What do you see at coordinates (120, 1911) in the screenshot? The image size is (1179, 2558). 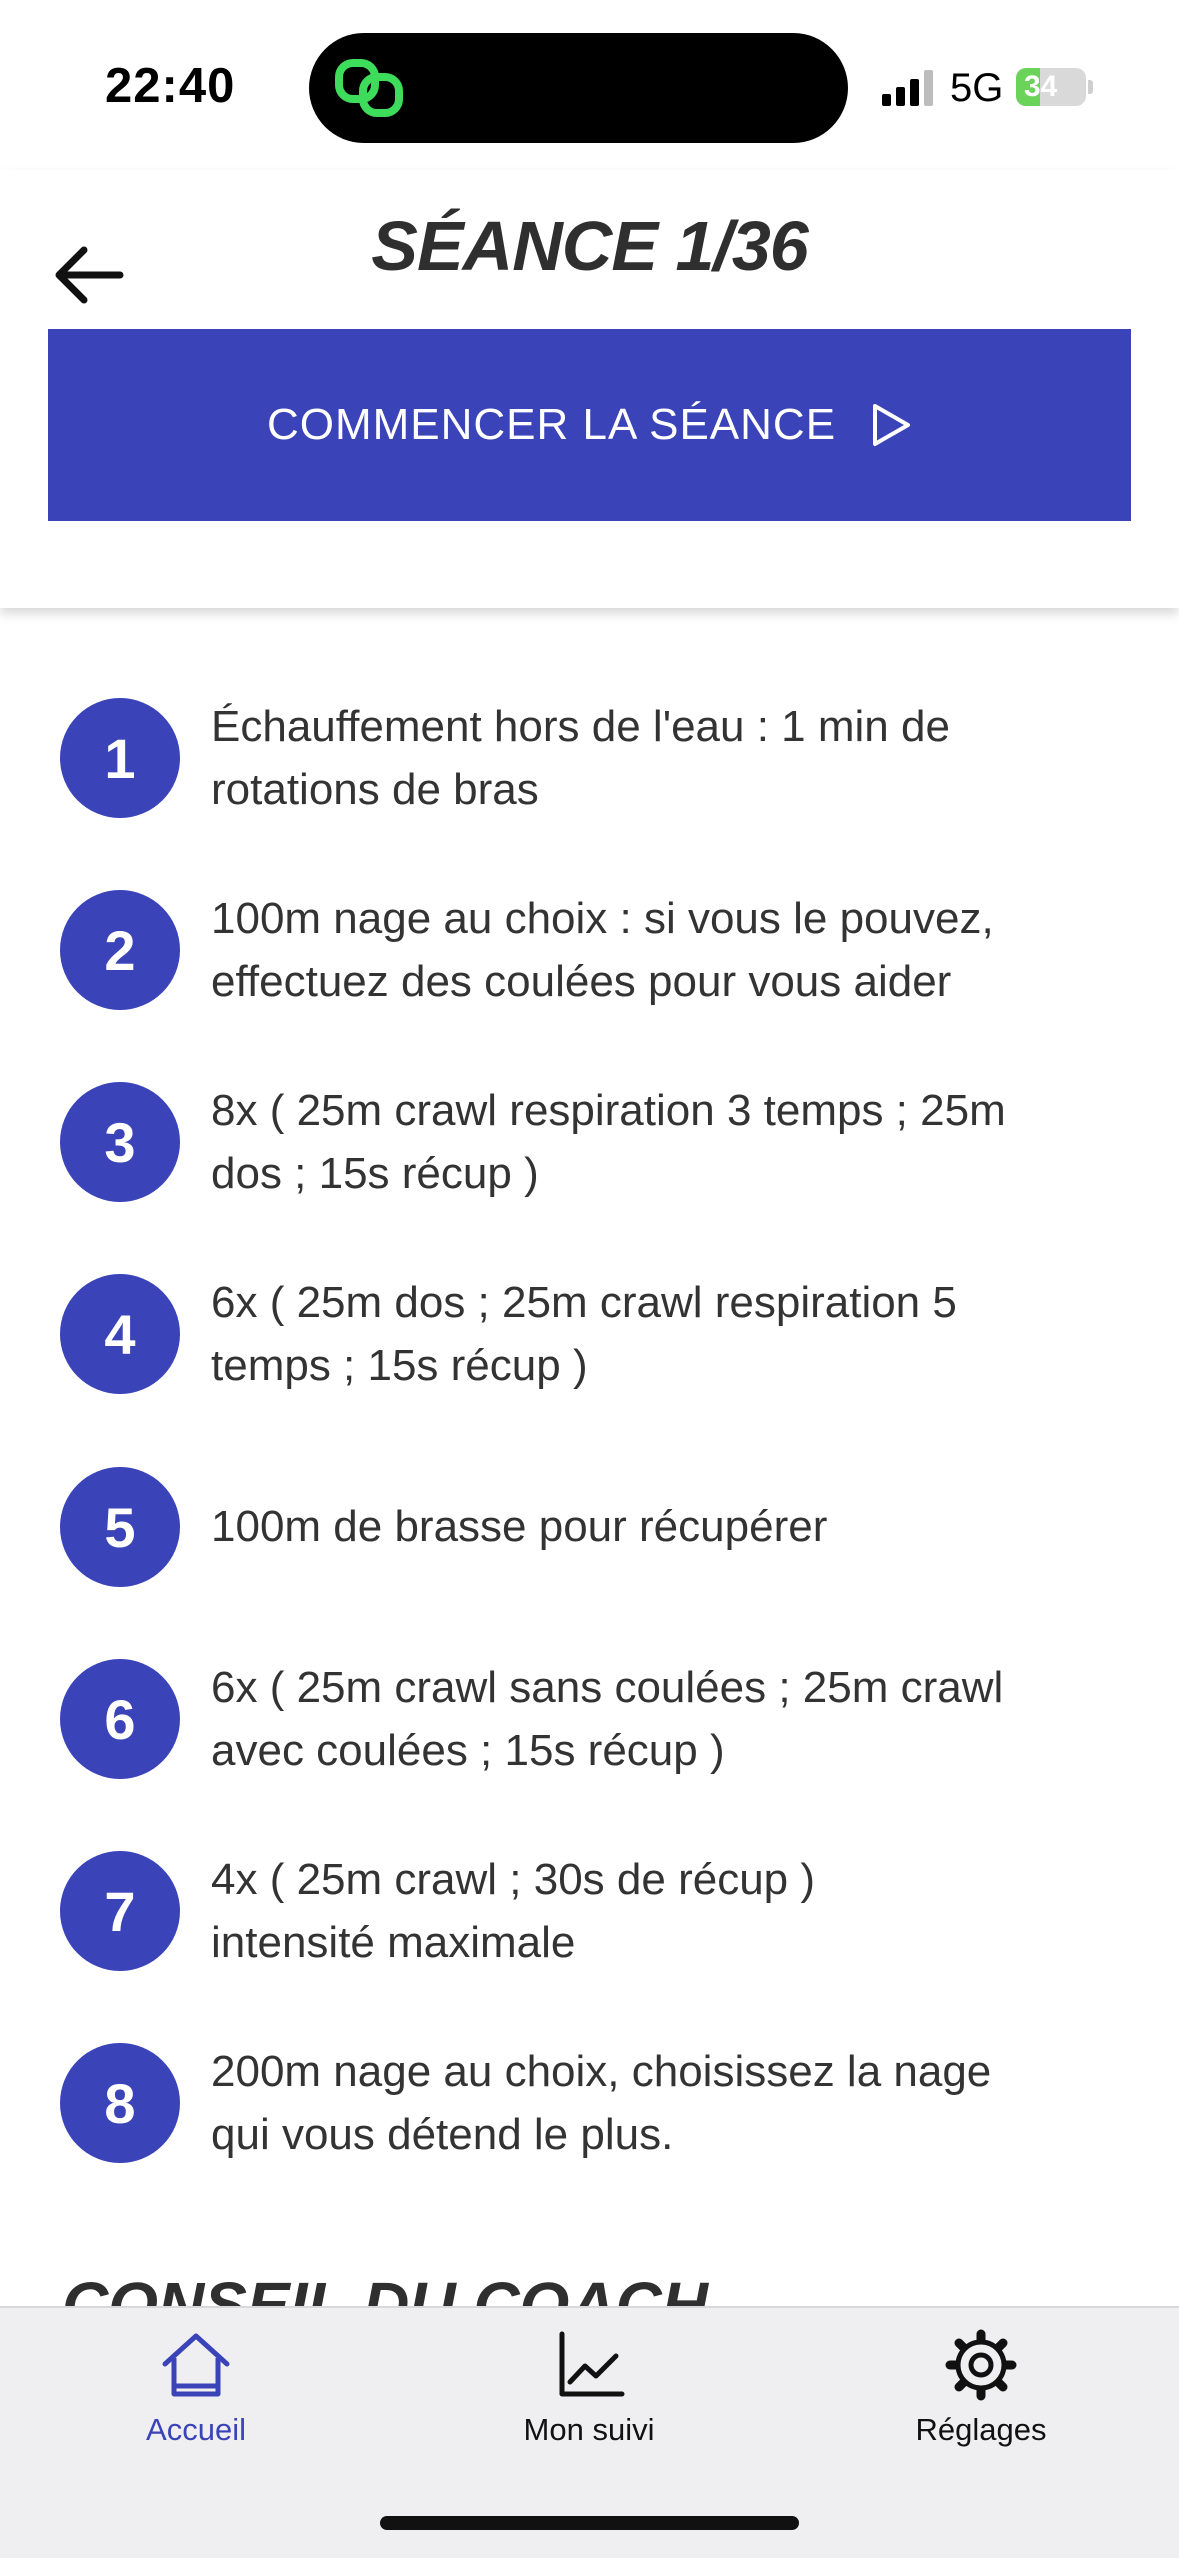 I see `step-number-badge: 7` at bounding box center [120, 1911].